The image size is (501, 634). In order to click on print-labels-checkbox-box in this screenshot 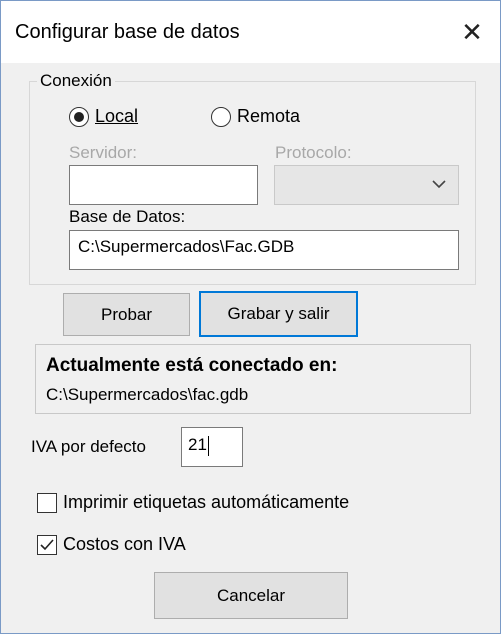, I will do `click(47, 502)`.